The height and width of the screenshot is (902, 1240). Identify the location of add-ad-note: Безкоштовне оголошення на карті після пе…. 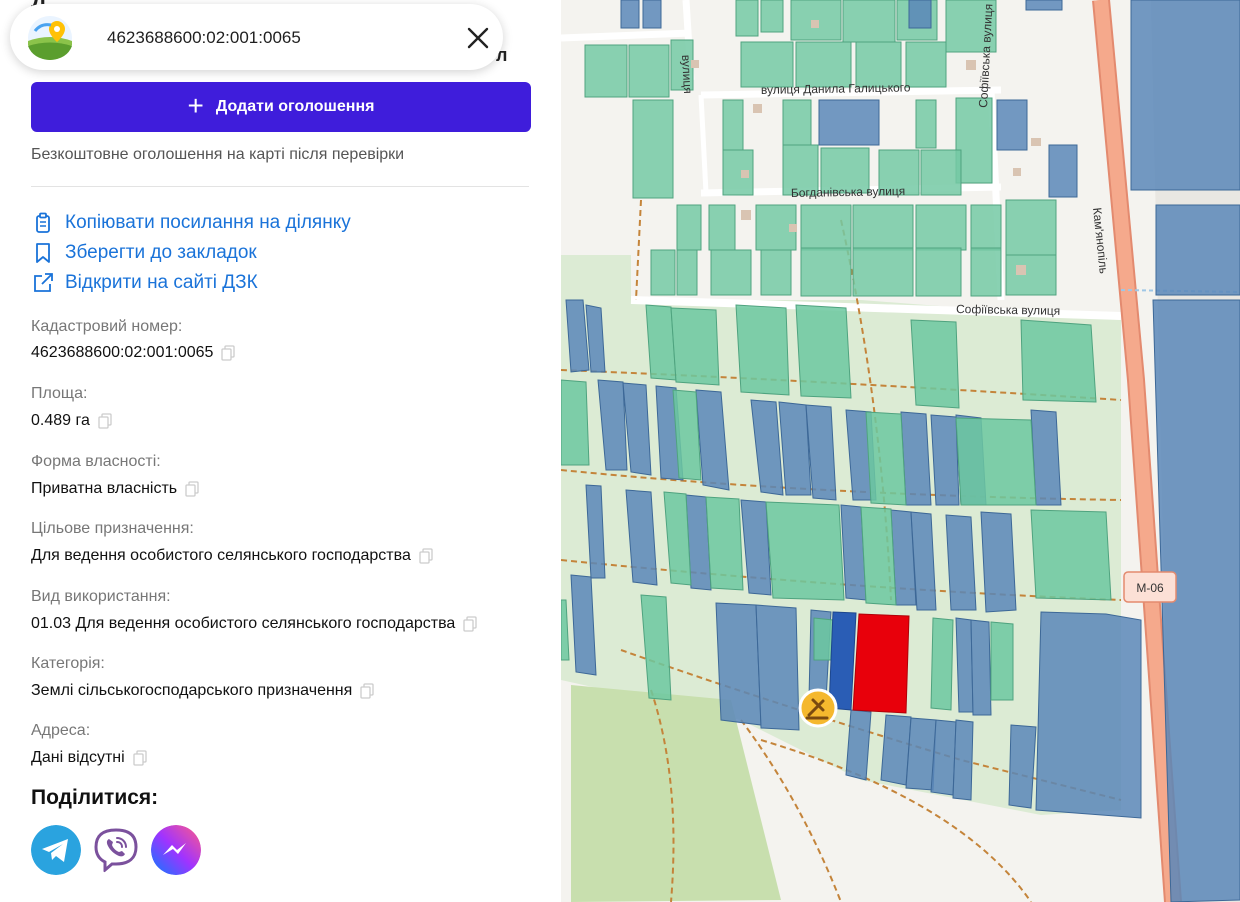
(218, 154).